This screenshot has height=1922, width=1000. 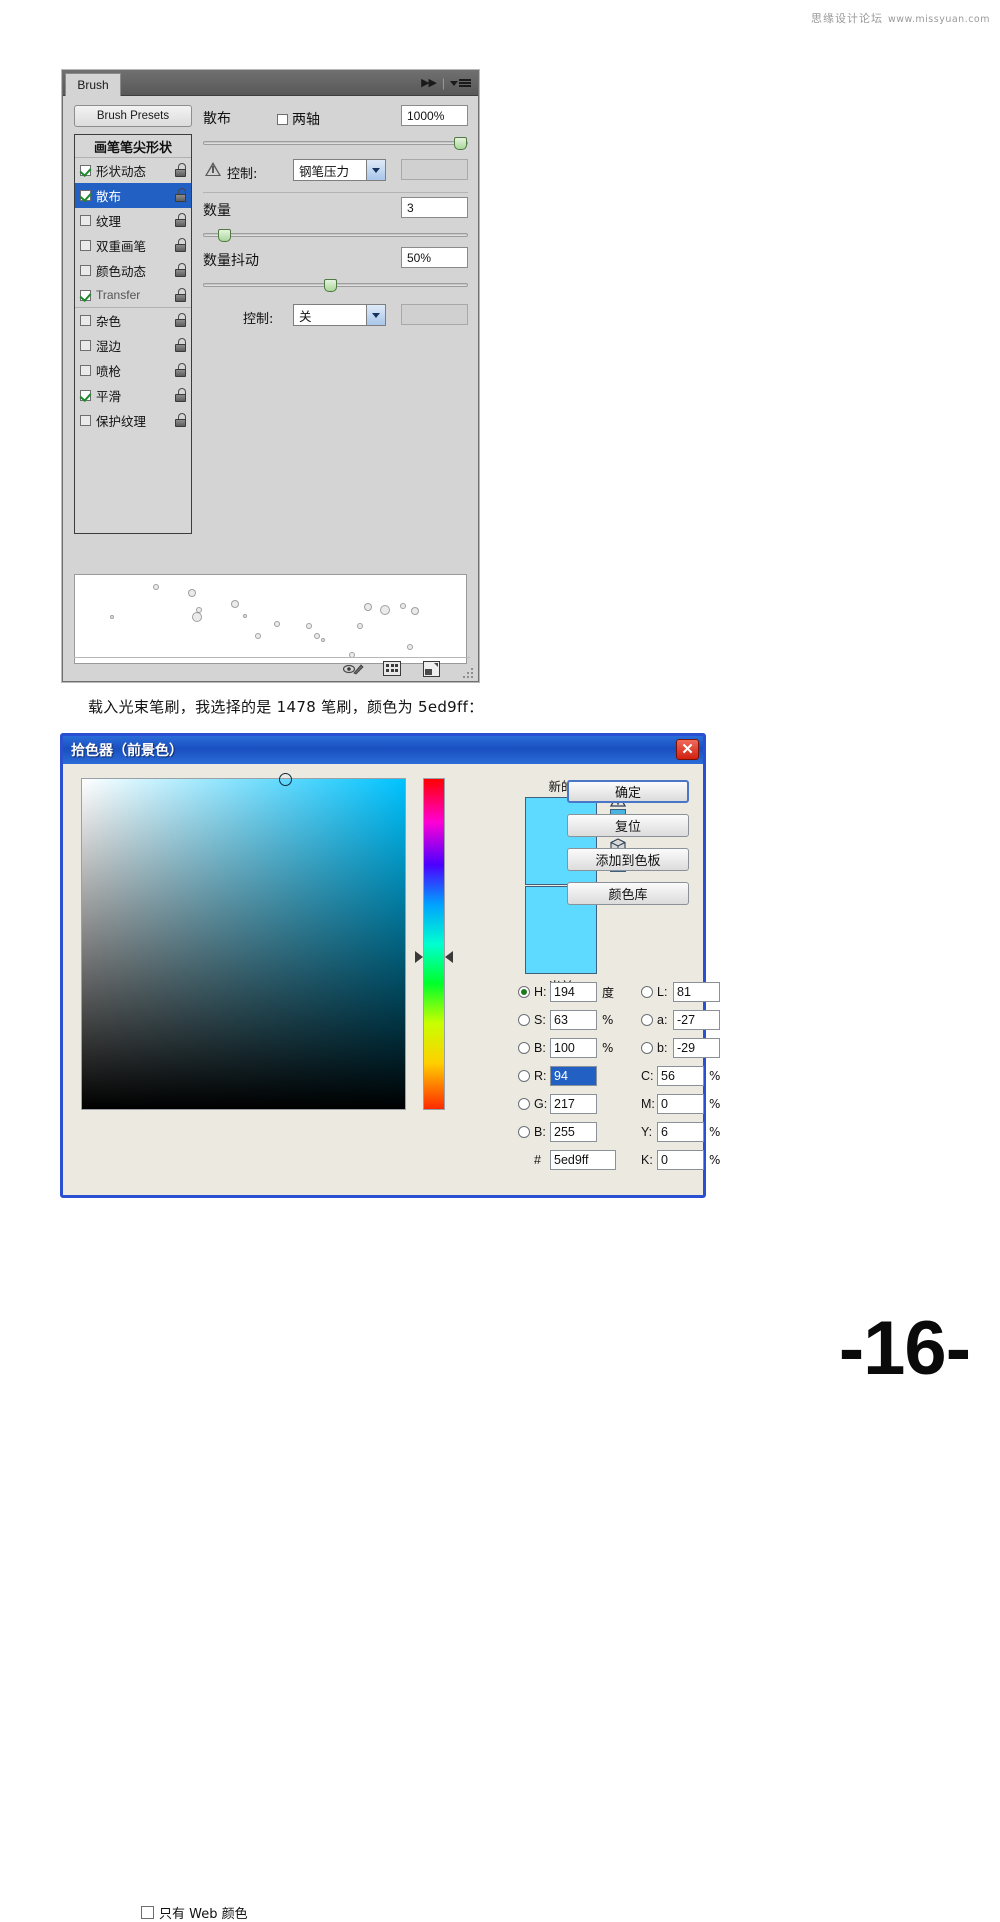 What do you see at coordinates (573, 1104) in the screenshot?
I see `color-field-input: 217` at bounding box center [573, 1104].